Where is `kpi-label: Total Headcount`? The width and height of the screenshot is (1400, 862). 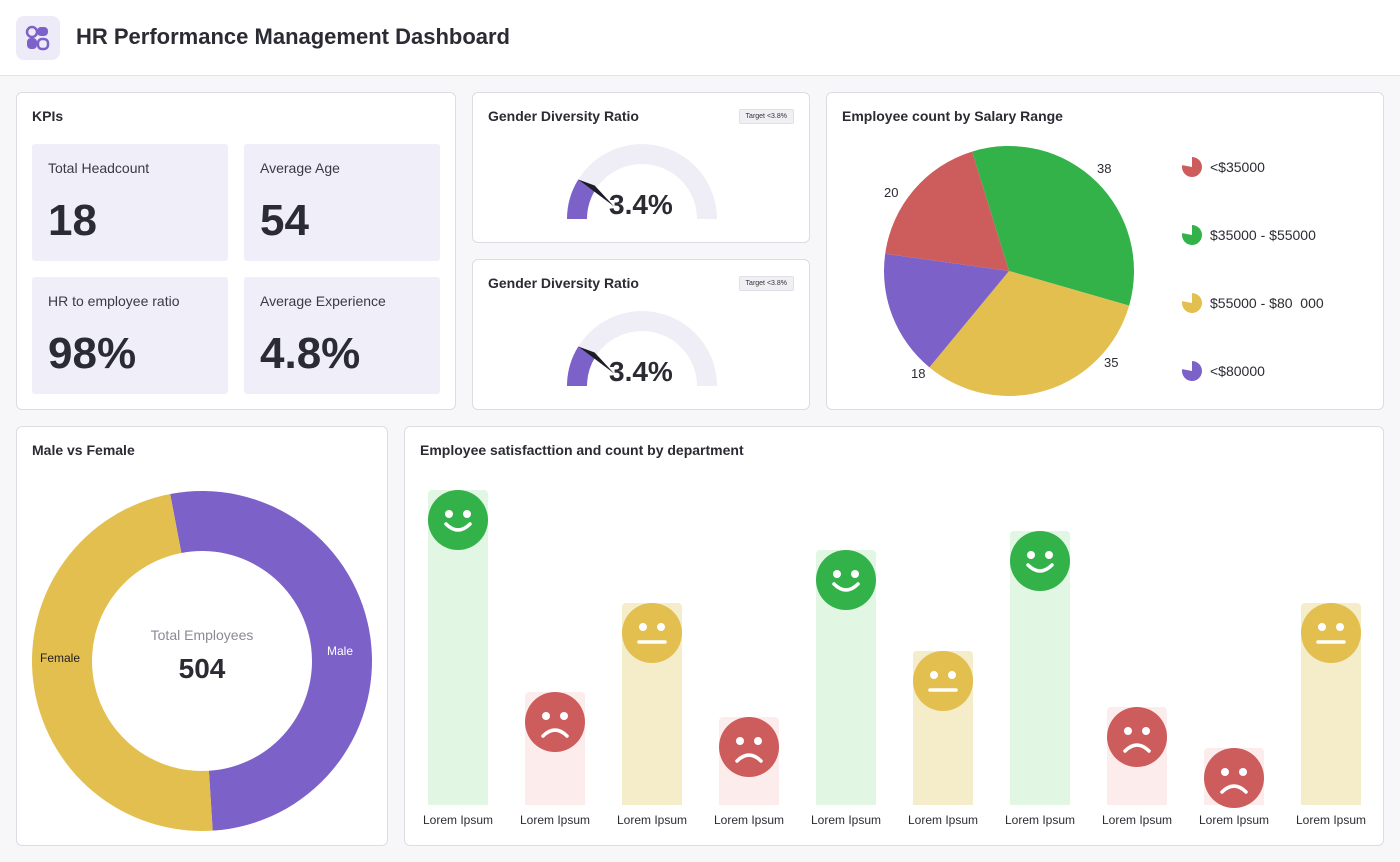 kpi-label: Total Headcount is located at coordinates (99, 168).